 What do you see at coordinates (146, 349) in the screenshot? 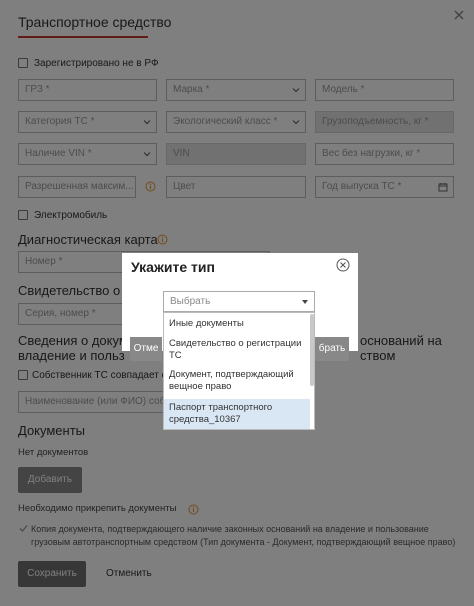
I see `modal-cancel-button: Отме` at bounding box center [146, 349].